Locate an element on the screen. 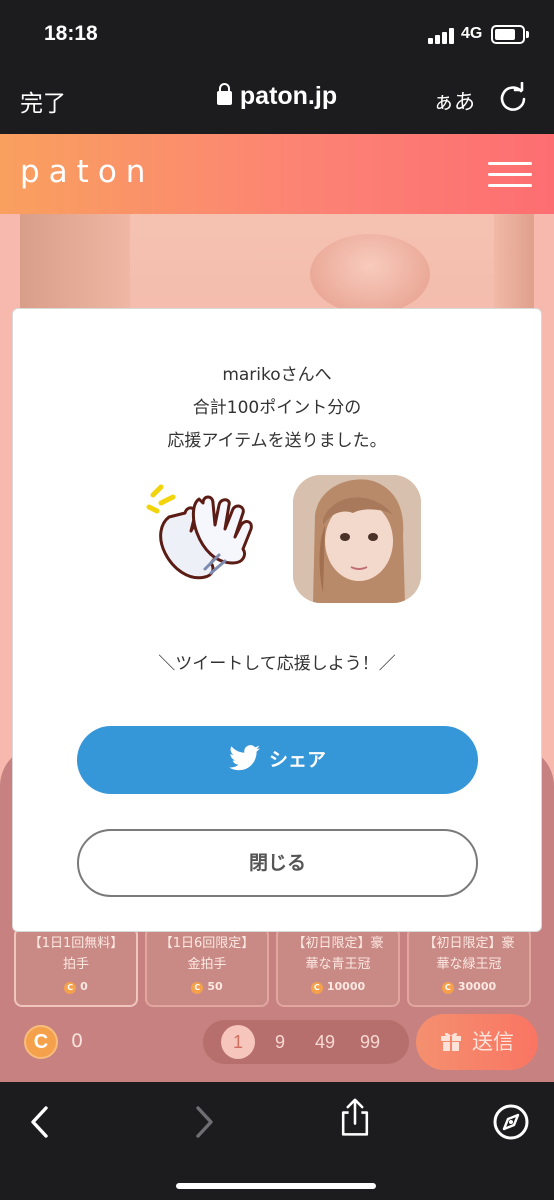 Image resolution: width=554 pixels, height=1200 pixels. close-button: 閉じる is located at coordinates (277, 863).